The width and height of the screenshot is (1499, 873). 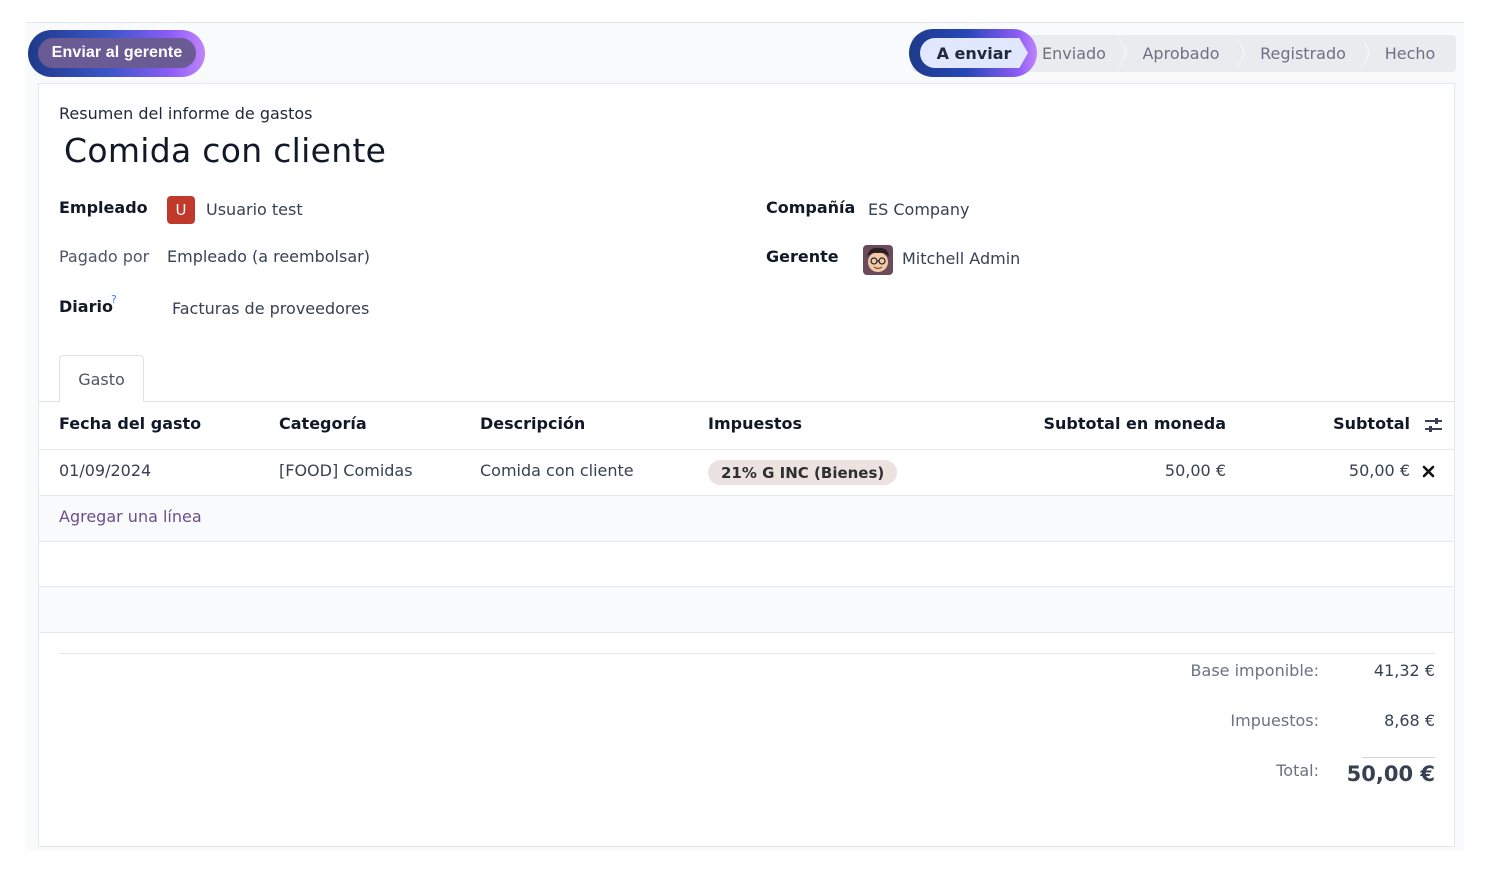 I want to click on manager-field: Mitchell Admin, so click(x=961, y=258).